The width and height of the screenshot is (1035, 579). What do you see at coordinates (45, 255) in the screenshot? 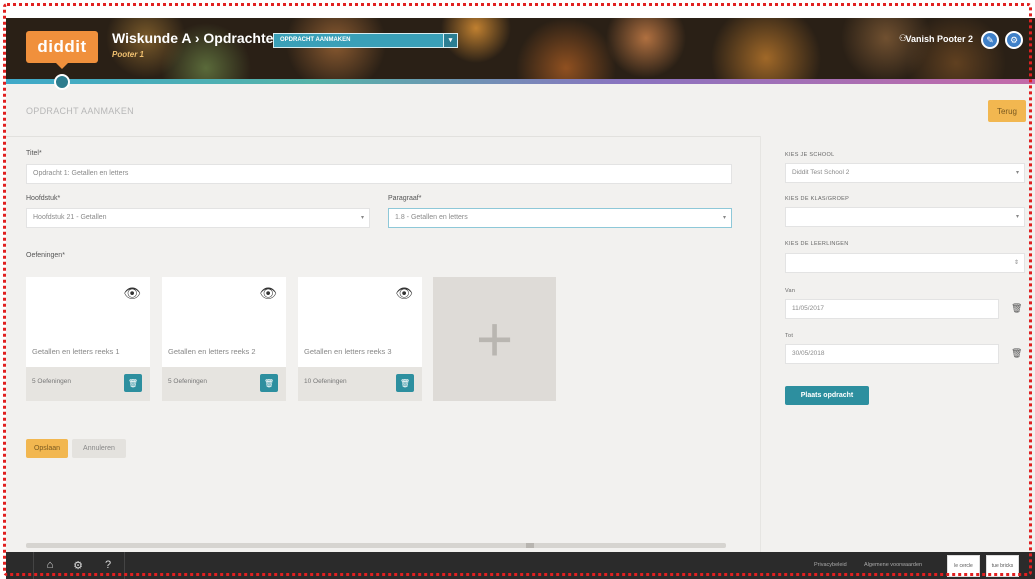
I see `exercises-label: Oefeningen*` at bounding box center [45, 255].